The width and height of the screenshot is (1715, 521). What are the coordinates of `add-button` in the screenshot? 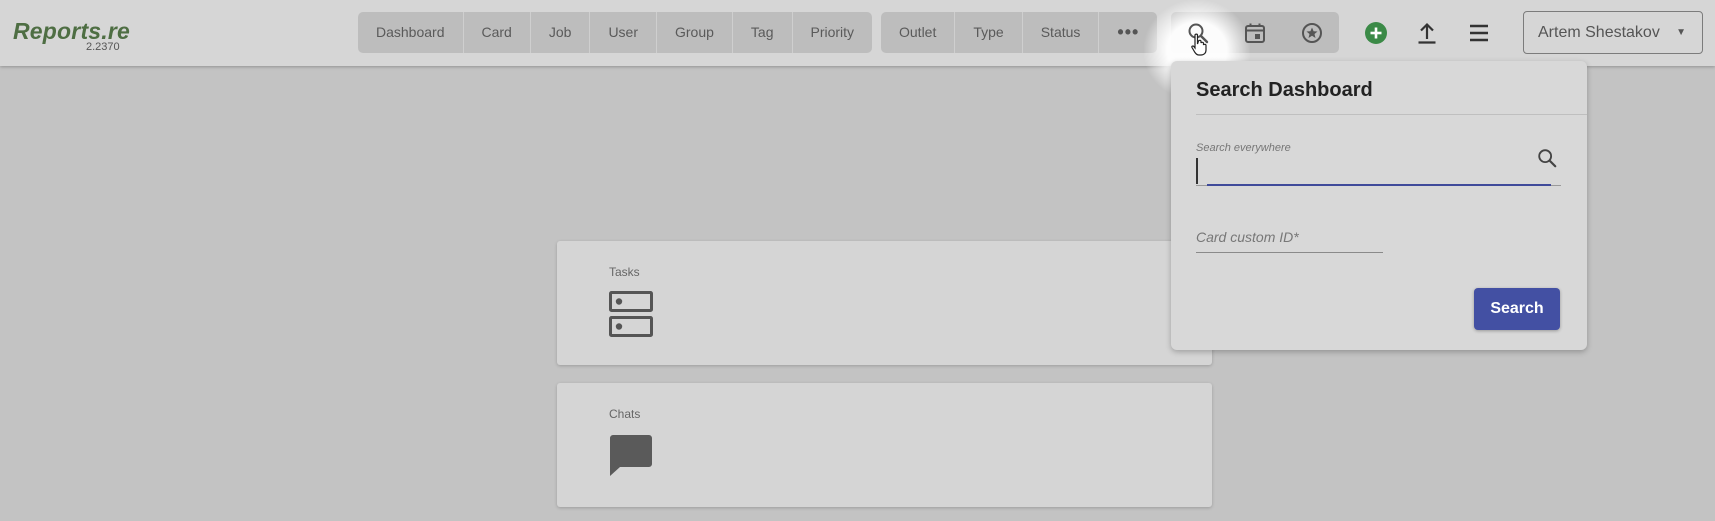 It's located at (1376, 32).